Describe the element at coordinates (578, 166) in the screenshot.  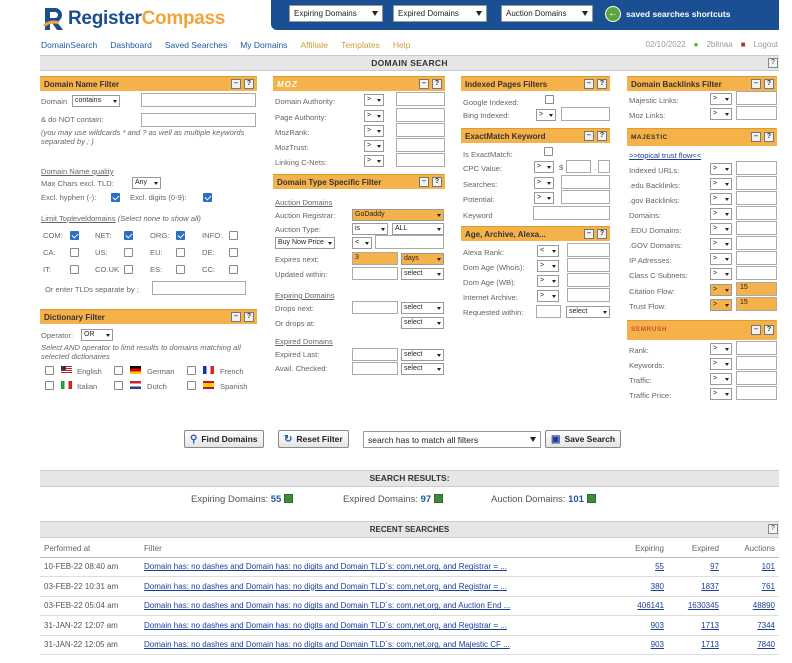
I see `cpc-dollars-input` at that location.